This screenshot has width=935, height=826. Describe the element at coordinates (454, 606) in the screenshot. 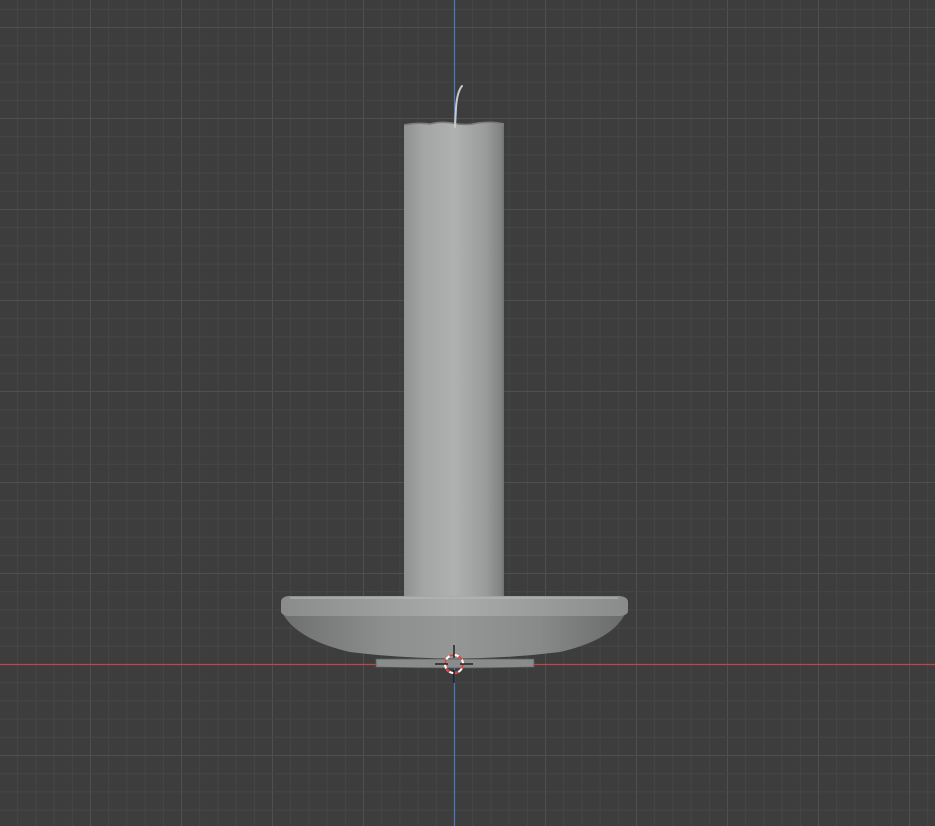

I see `holder-rim` at that location.